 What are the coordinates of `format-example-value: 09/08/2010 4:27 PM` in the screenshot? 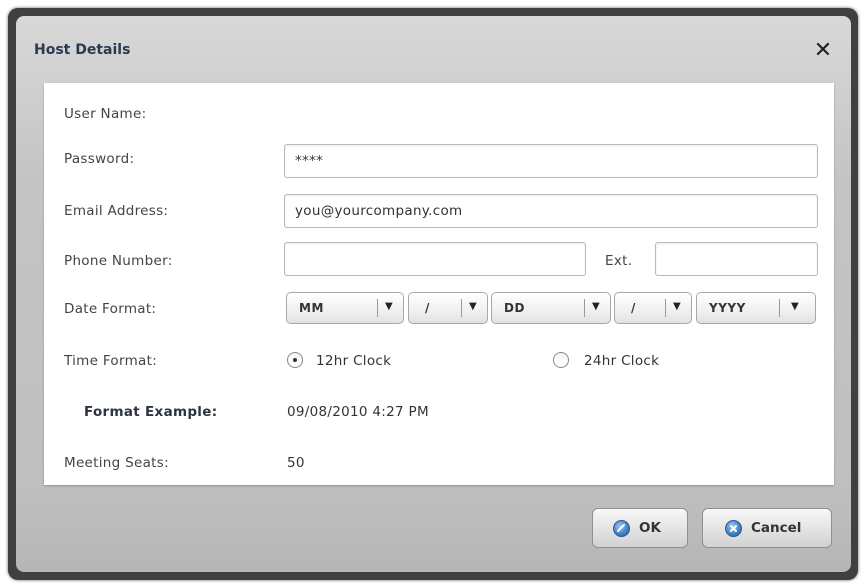 It's located at (358, 412).